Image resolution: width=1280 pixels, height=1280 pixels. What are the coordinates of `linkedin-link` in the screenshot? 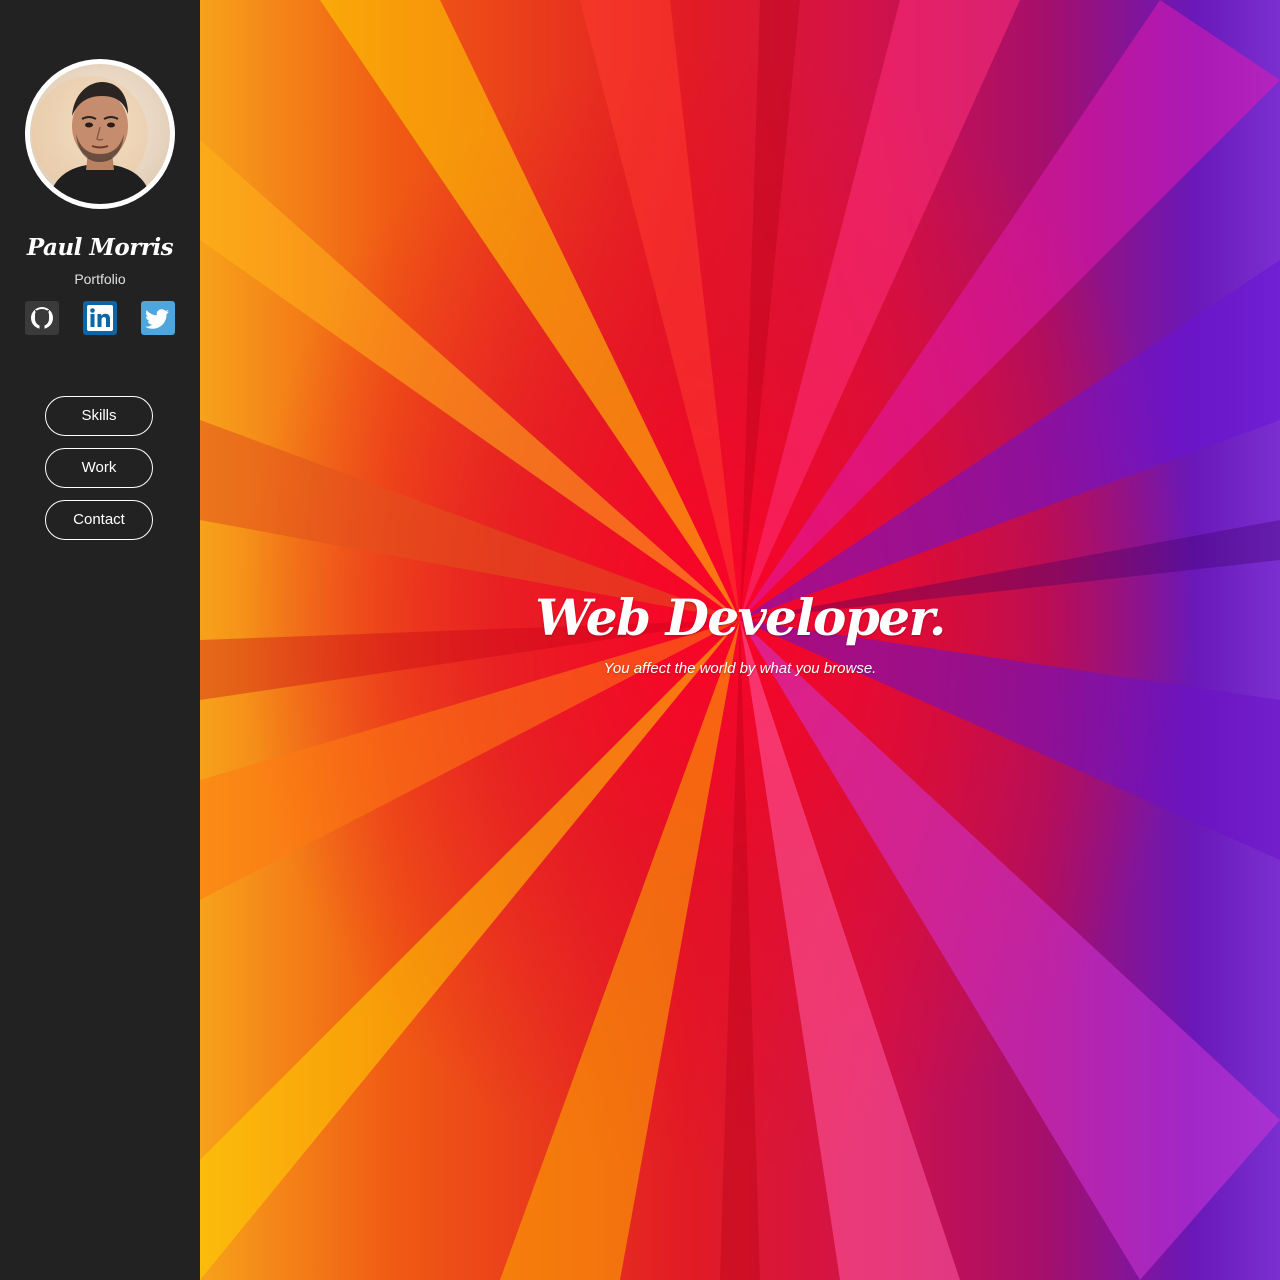 It's located at (100, 318).